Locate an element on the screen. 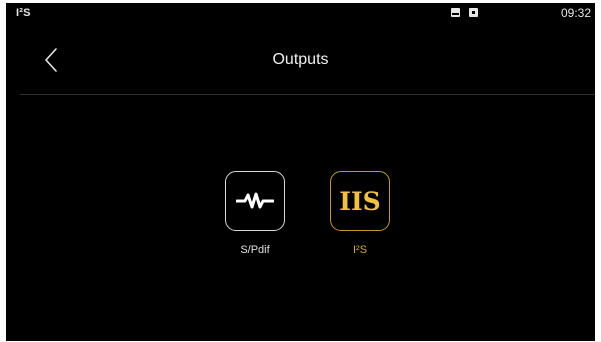 The height and width of the screenshot is (342, 601). waveform-icon is located at coordinates (255, 200).